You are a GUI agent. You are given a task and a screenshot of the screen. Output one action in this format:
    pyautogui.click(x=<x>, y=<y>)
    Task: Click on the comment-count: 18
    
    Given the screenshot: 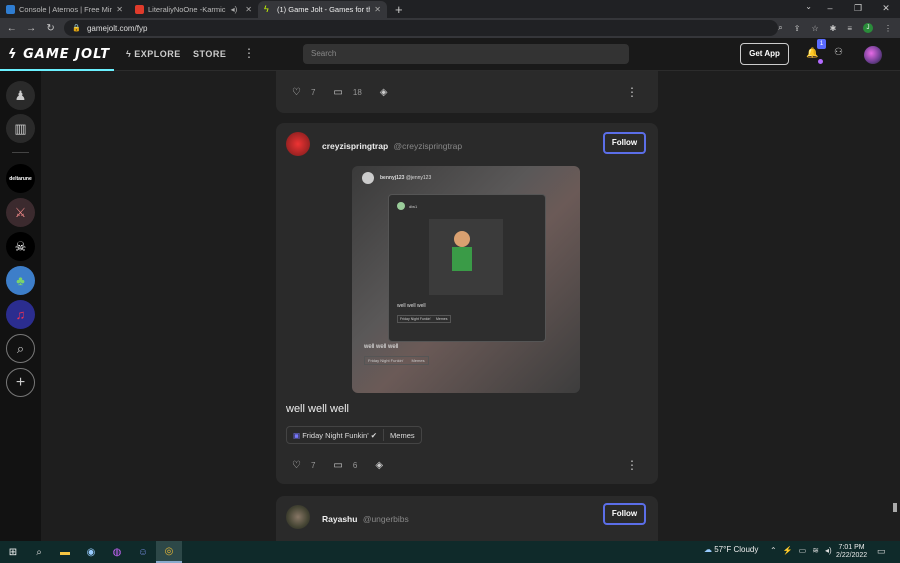 What is the action you would take?
    pyautogui.click(x=357, y=92)
    